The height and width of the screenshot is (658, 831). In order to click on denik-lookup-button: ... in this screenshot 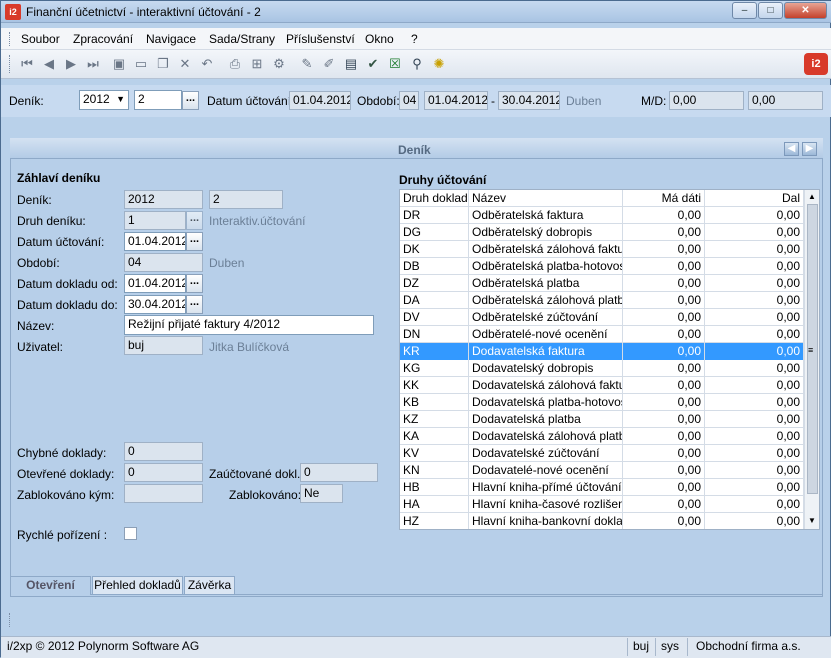, I will do `click(190, 100)`.